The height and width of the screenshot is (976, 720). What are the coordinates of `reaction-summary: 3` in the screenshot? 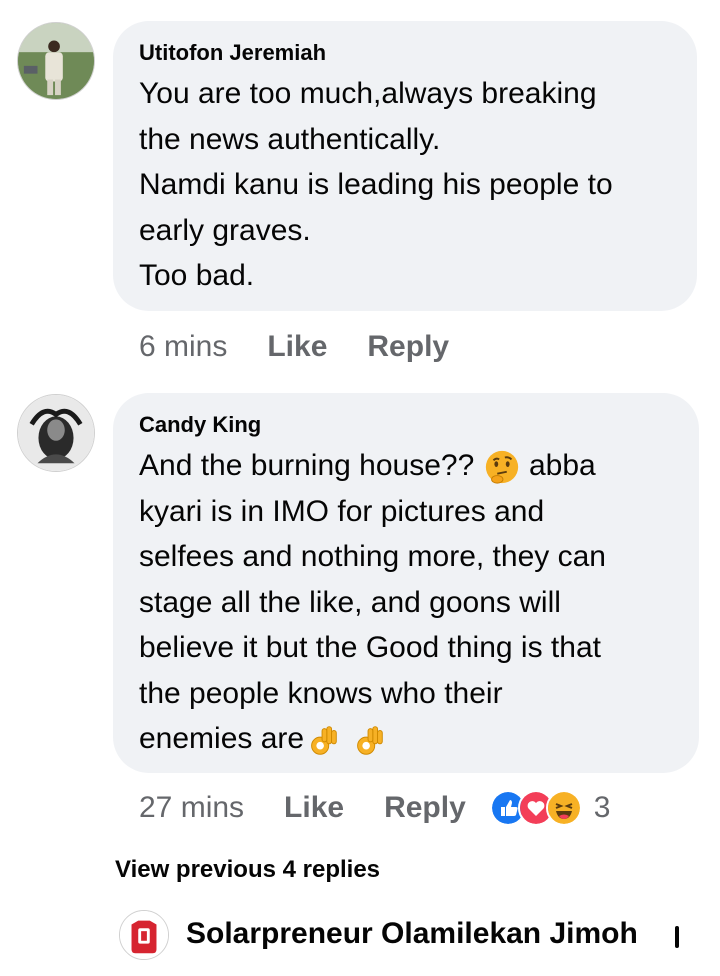 It's located at (550, 808).